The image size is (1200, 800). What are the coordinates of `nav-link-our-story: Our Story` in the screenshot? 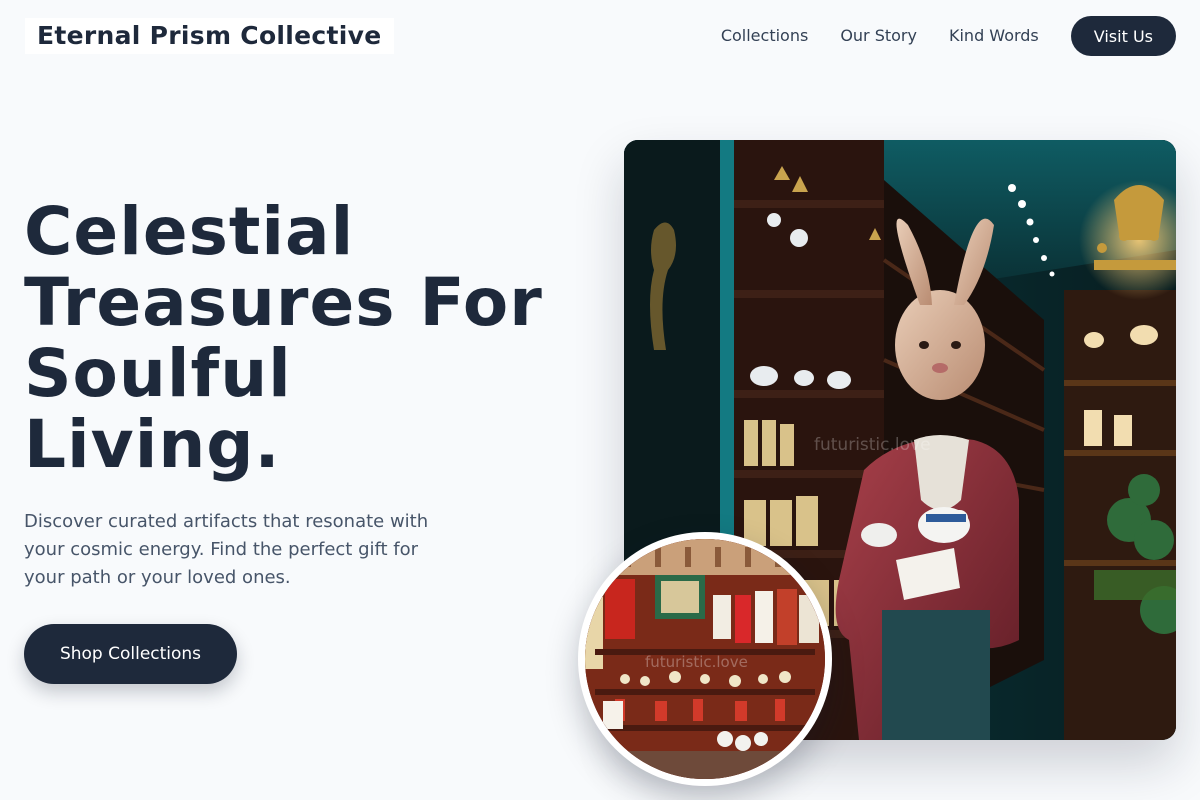 It's located at (878, 36).